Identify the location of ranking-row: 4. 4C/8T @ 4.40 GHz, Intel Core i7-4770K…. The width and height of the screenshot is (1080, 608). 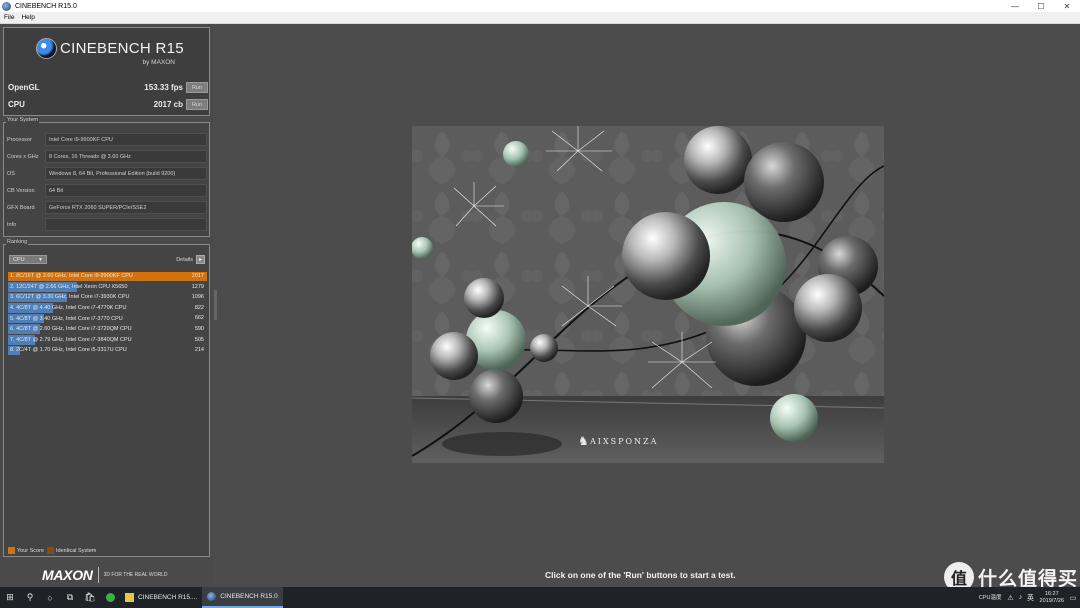
(107, 308).